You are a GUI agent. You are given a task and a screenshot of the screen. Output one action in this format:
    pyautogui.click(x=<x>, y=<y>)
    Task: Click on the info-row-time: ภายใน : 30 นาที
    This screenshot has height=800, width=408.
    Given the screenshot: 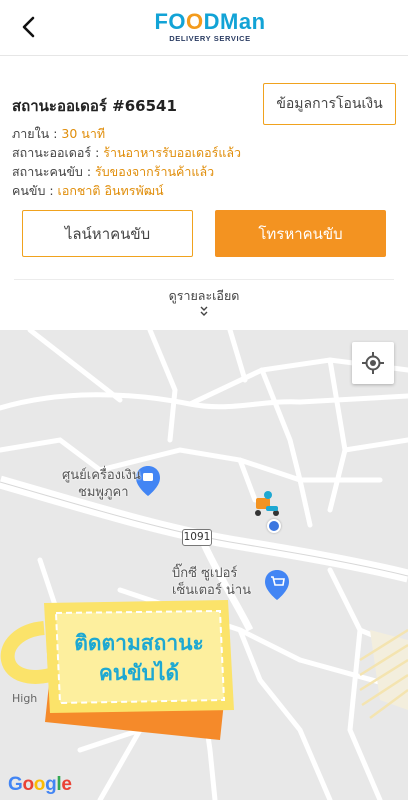 What is the action you would take?
    pyautogui.click(x=126, y=133)
    